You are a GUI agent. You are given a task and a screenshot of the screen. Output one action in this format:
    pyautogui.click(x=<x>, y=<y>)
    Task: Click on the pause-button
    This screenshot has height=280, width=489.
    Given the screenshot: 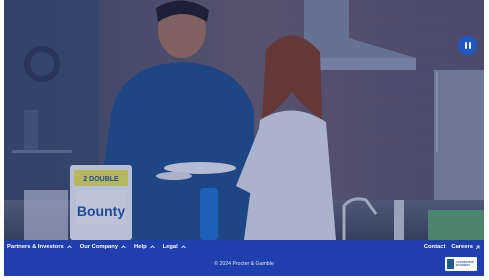 What is the action you would take?
    pyautogui.click(x=467, y=45)
    